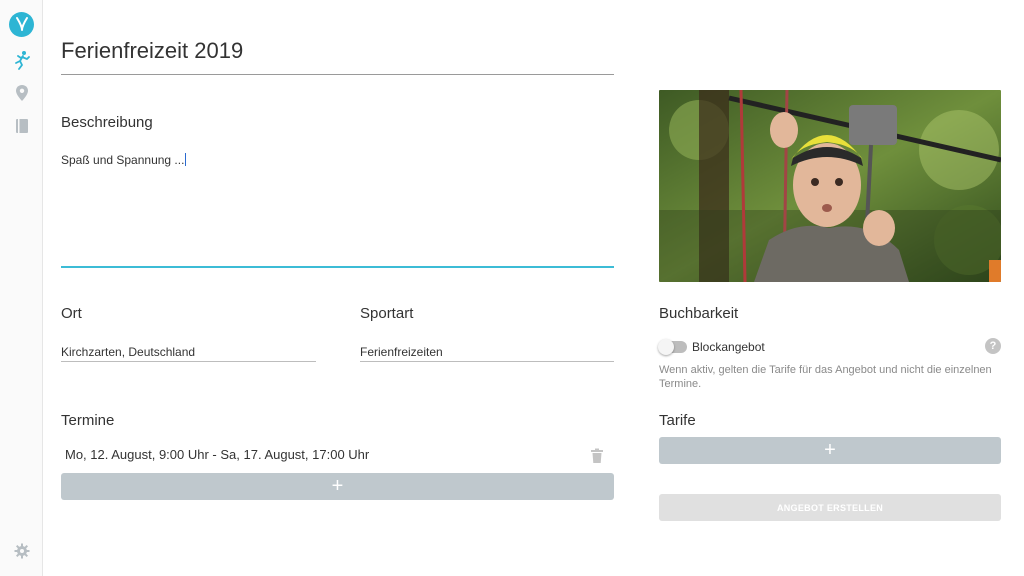 This screenshot has width=1024, height=576. What do you see at coordinates (21, 126) in the screenshot?
I see `book-icon` at bounding box center [21, 126].